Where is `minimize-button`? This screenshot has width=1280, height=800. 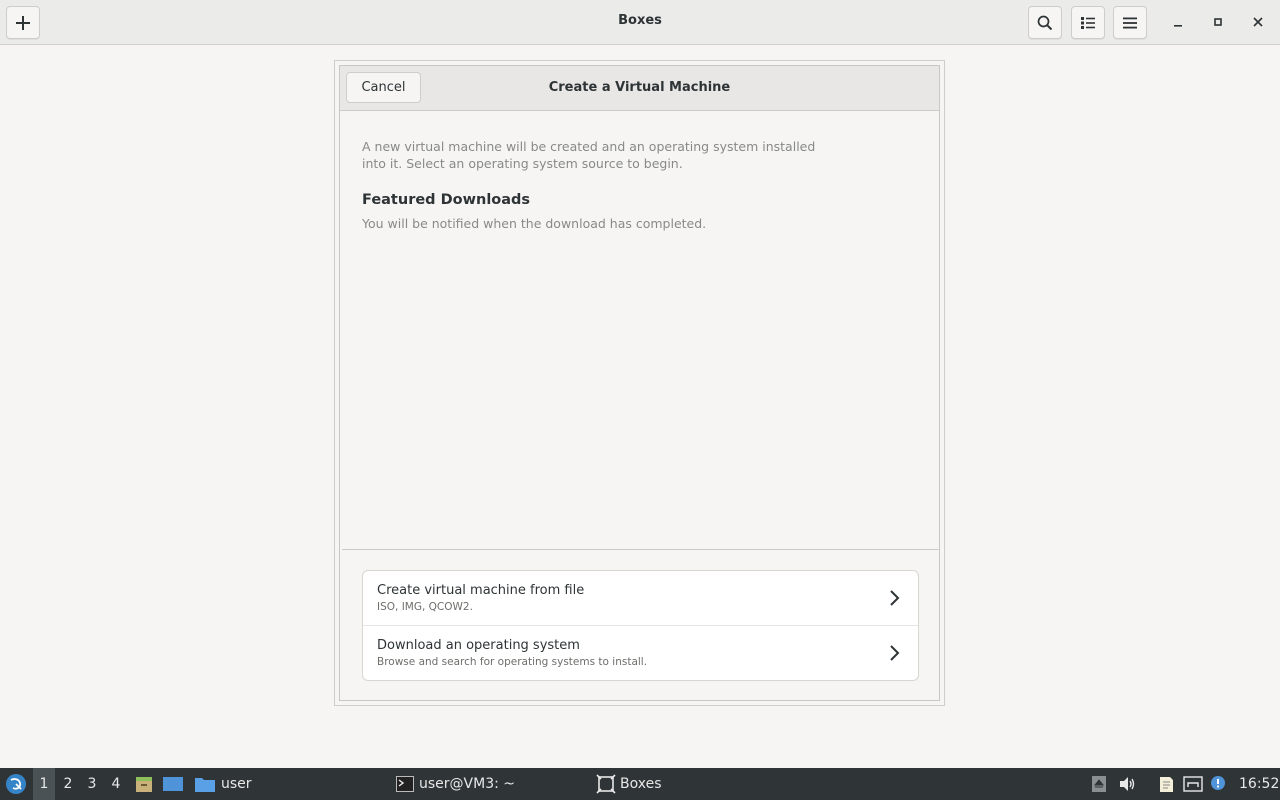
minimize-button is located at coordinates (1178, 22).